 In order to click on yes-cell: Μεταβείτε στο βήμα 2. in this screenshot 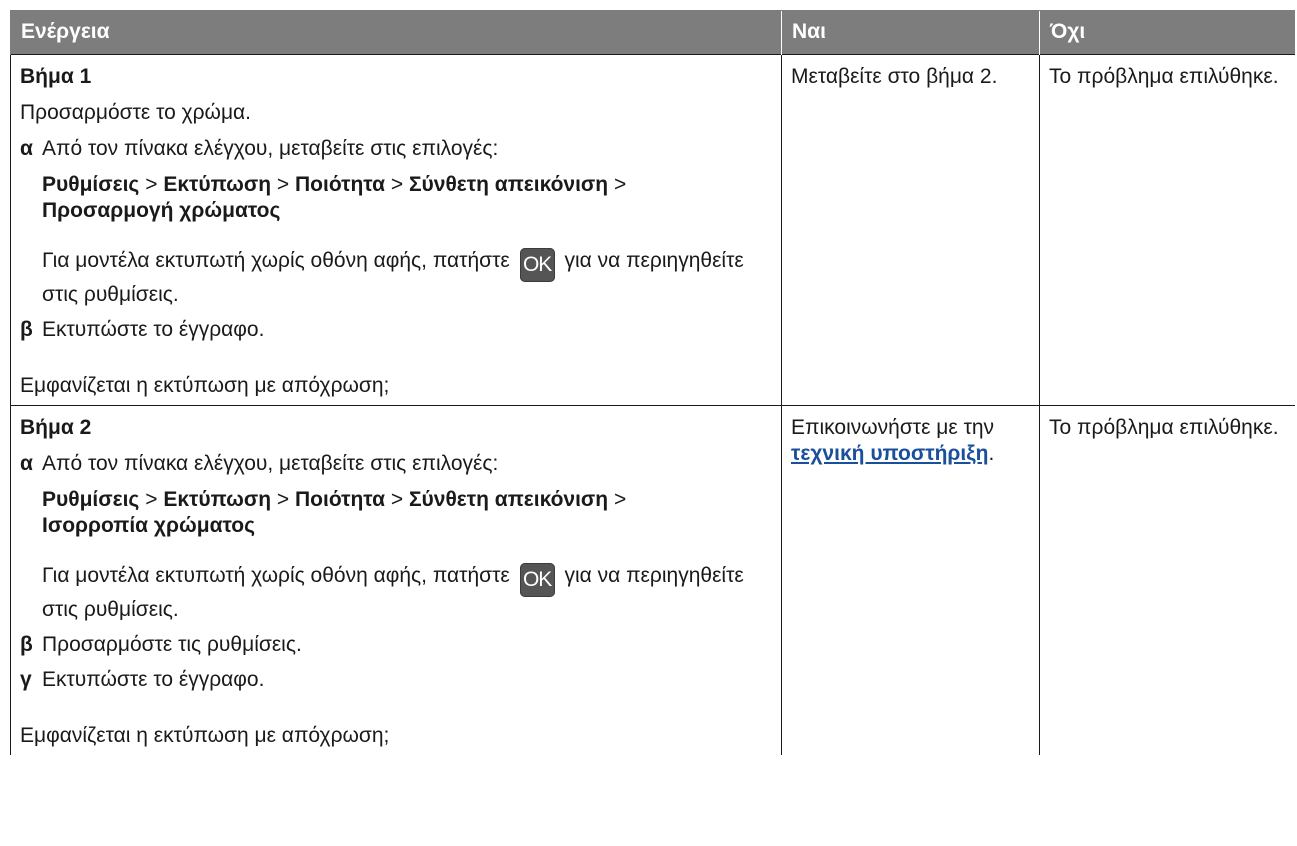, I will do `click(910, 230)`.